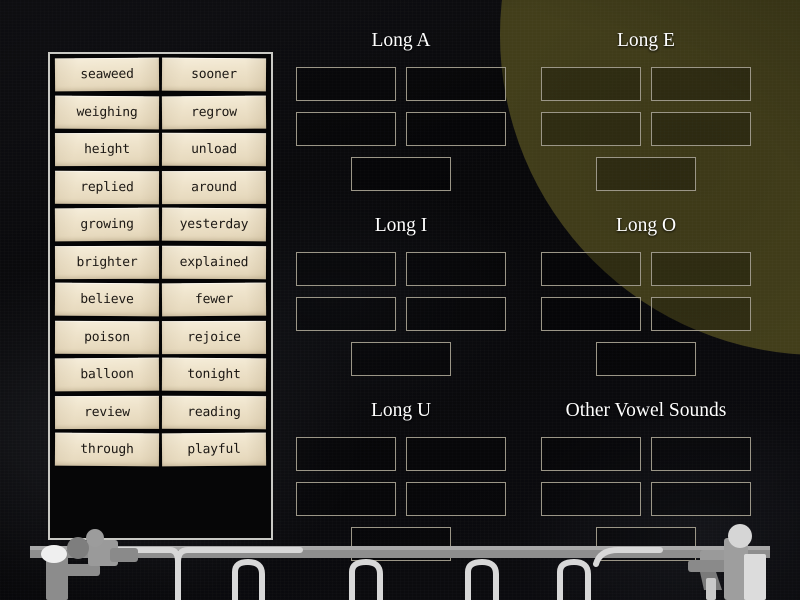 This screenshot has height=600, width=800. What do you see at coordinates (646, 410) in the screenshot?
I see `category-title: Other Vowel Sounds` at bounding box center [646, 410].